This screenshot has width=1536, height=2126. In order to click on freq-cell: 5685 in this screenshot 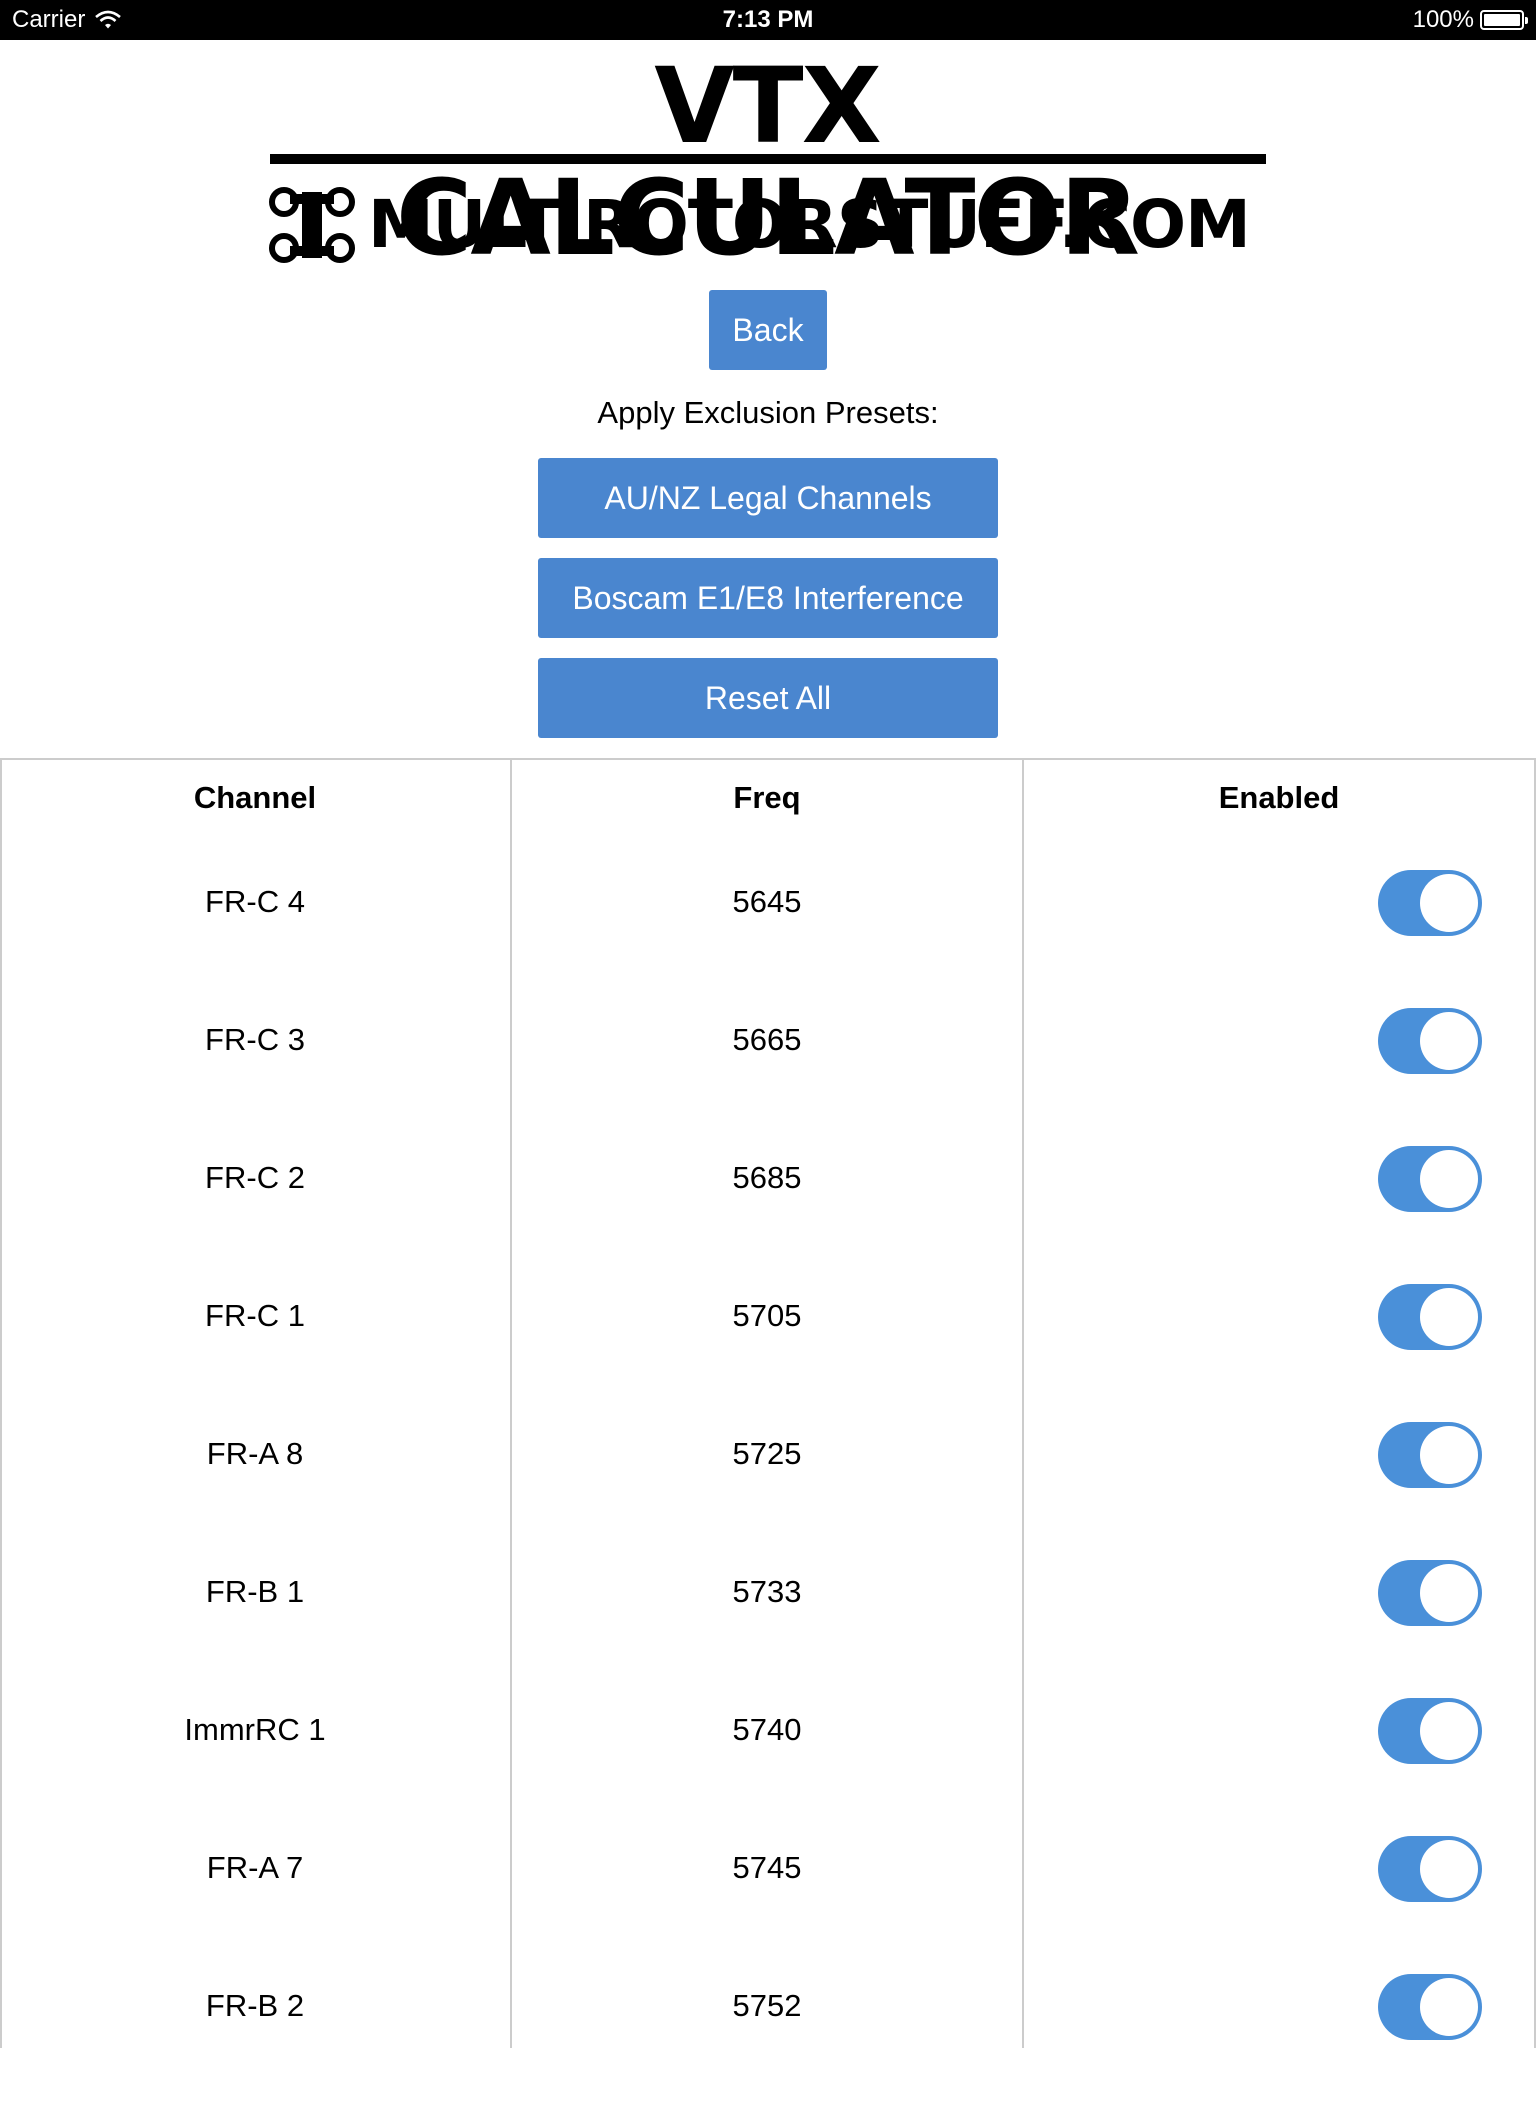, I will do `click(767, 1177)`.